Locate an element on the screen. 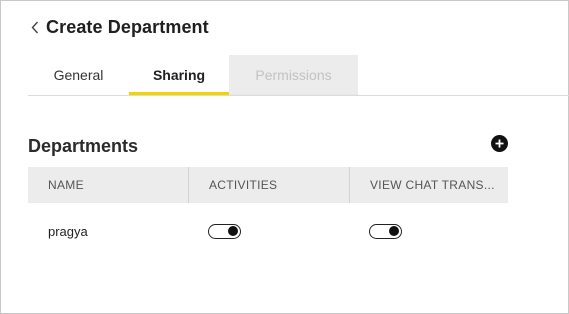  plus-icon is located at coordinates (499, 143).